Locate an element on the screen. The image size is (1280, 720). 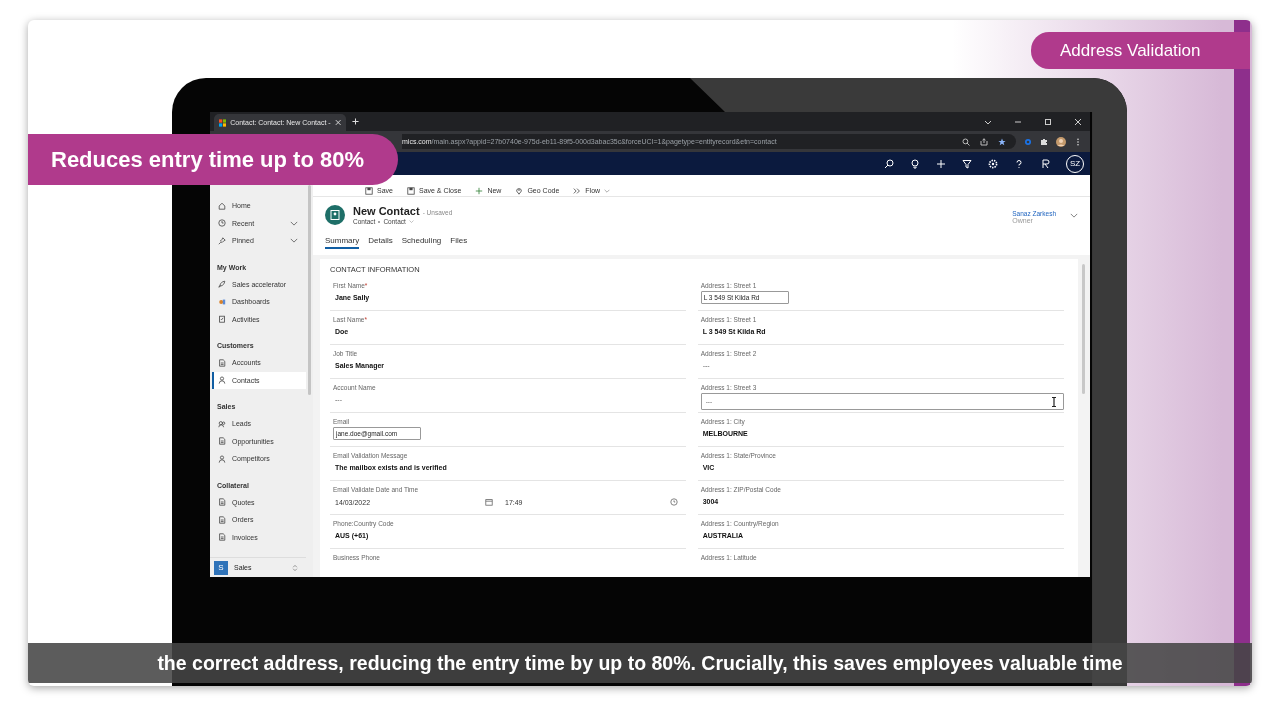
form-tab: Details is located at coordinates (380, 242).